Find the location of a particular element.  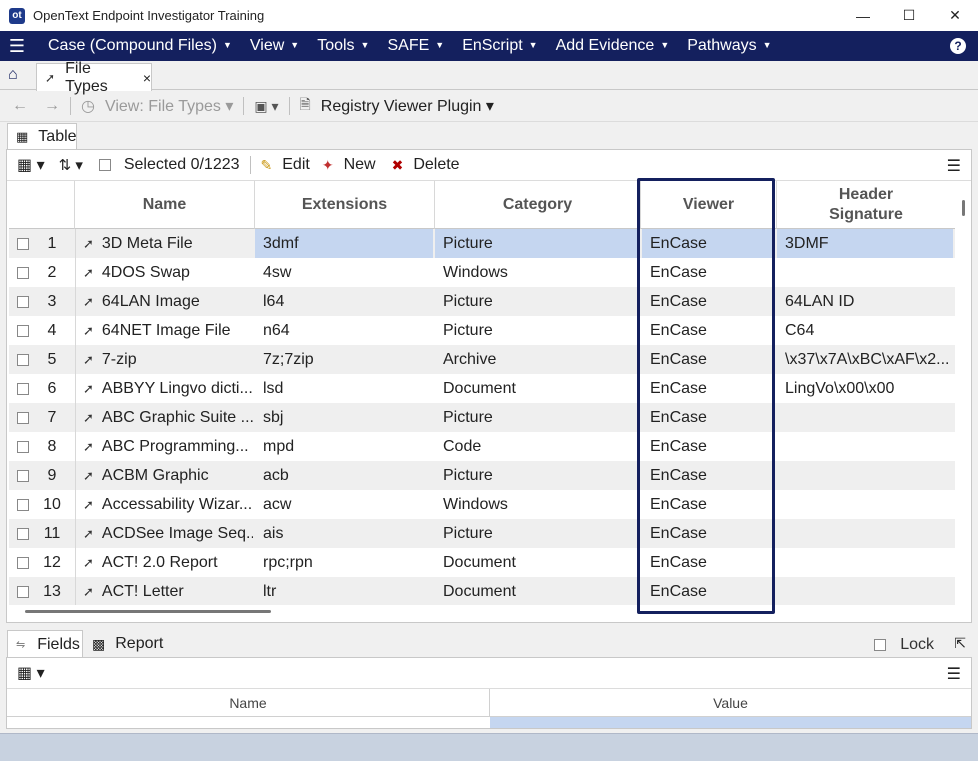

history-icon: ◷ is located at coordinates (88, 106).